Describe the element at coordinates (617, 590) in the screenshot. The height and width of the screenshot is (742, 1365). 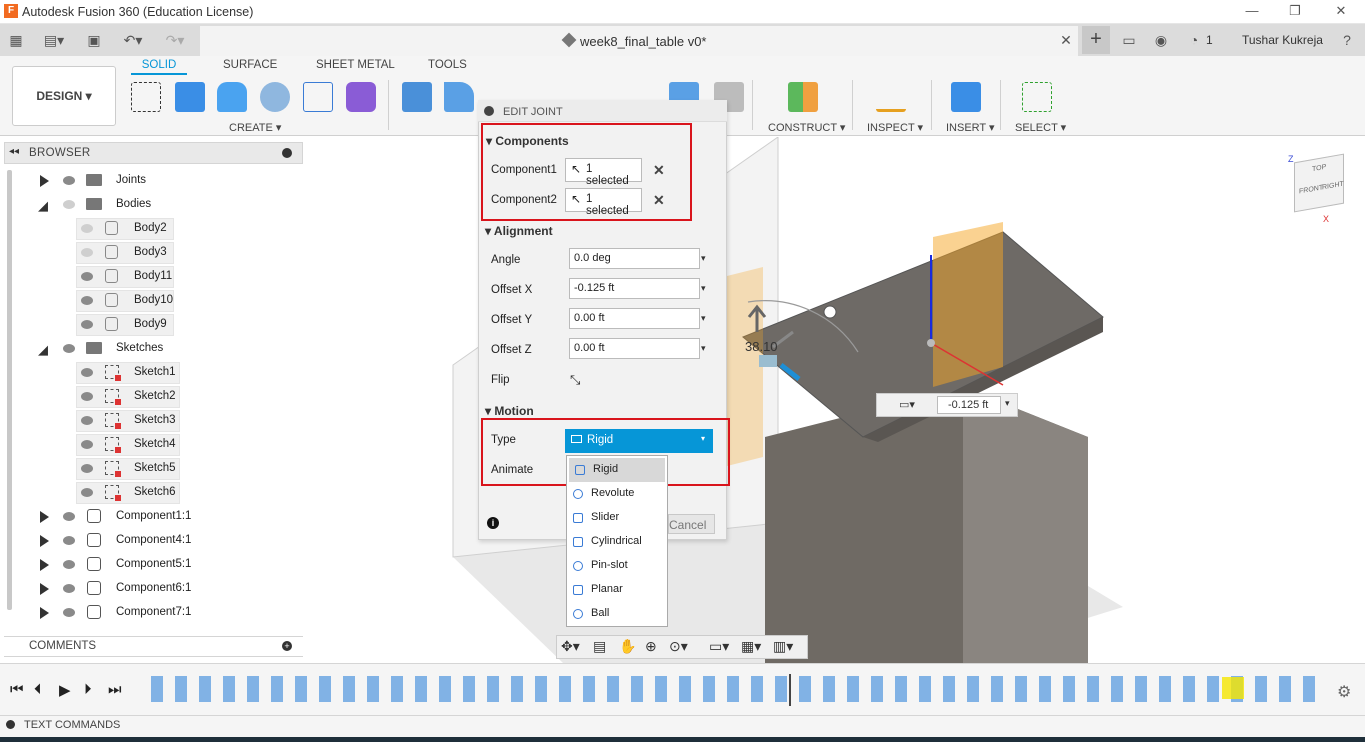
I see `dropdown-option-planar: Planar` at that location.